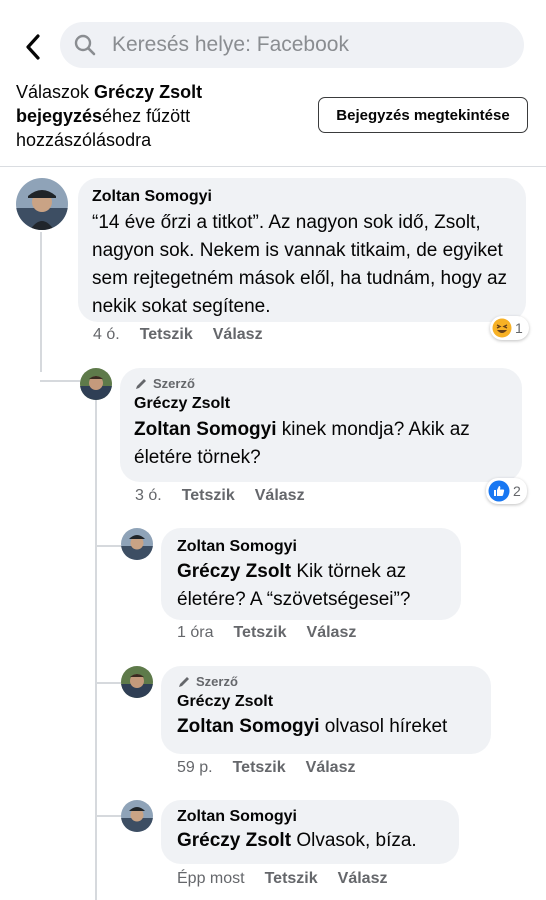 This screenshot has width=546, height=900. Describe the element at coordinates (148, 495) in the screenshot. I see `comment-time: 3 ó.` at that location.